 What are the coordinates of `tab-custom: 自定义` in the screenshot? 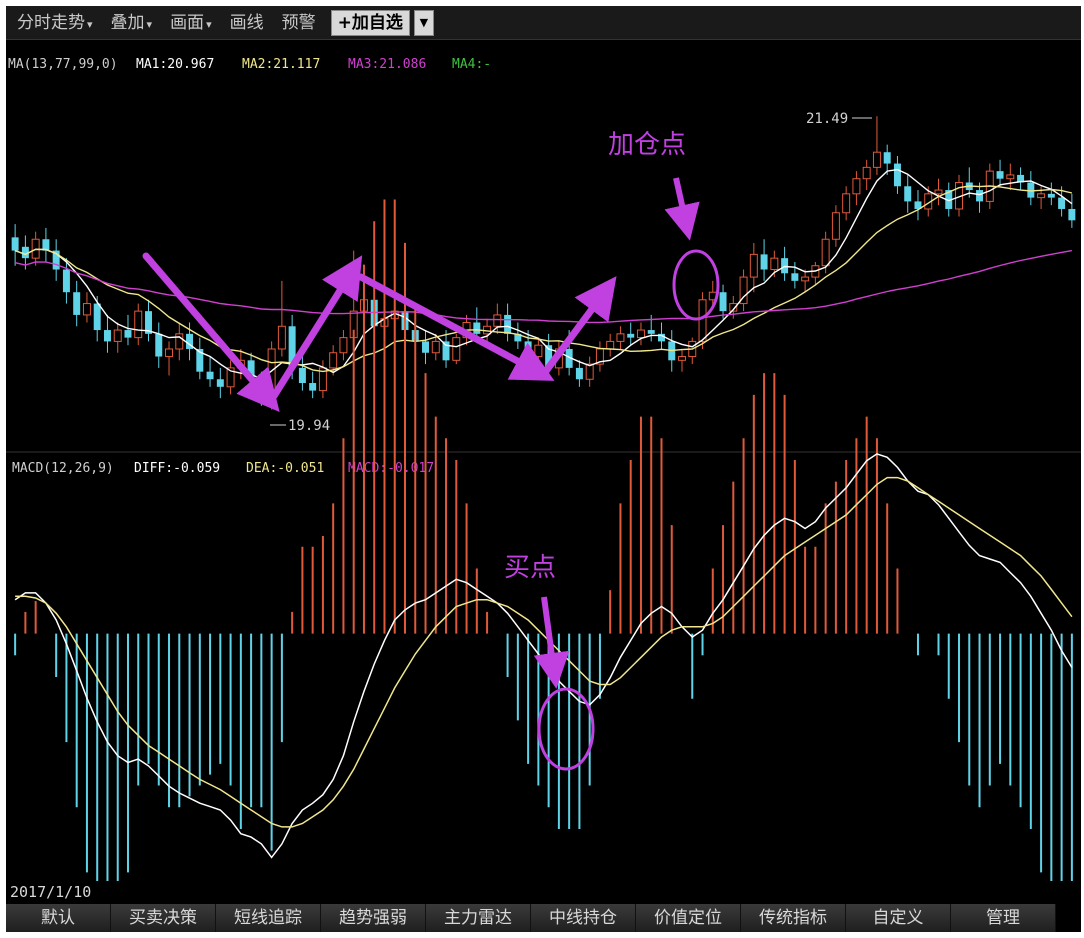 It's located at (898, 918).